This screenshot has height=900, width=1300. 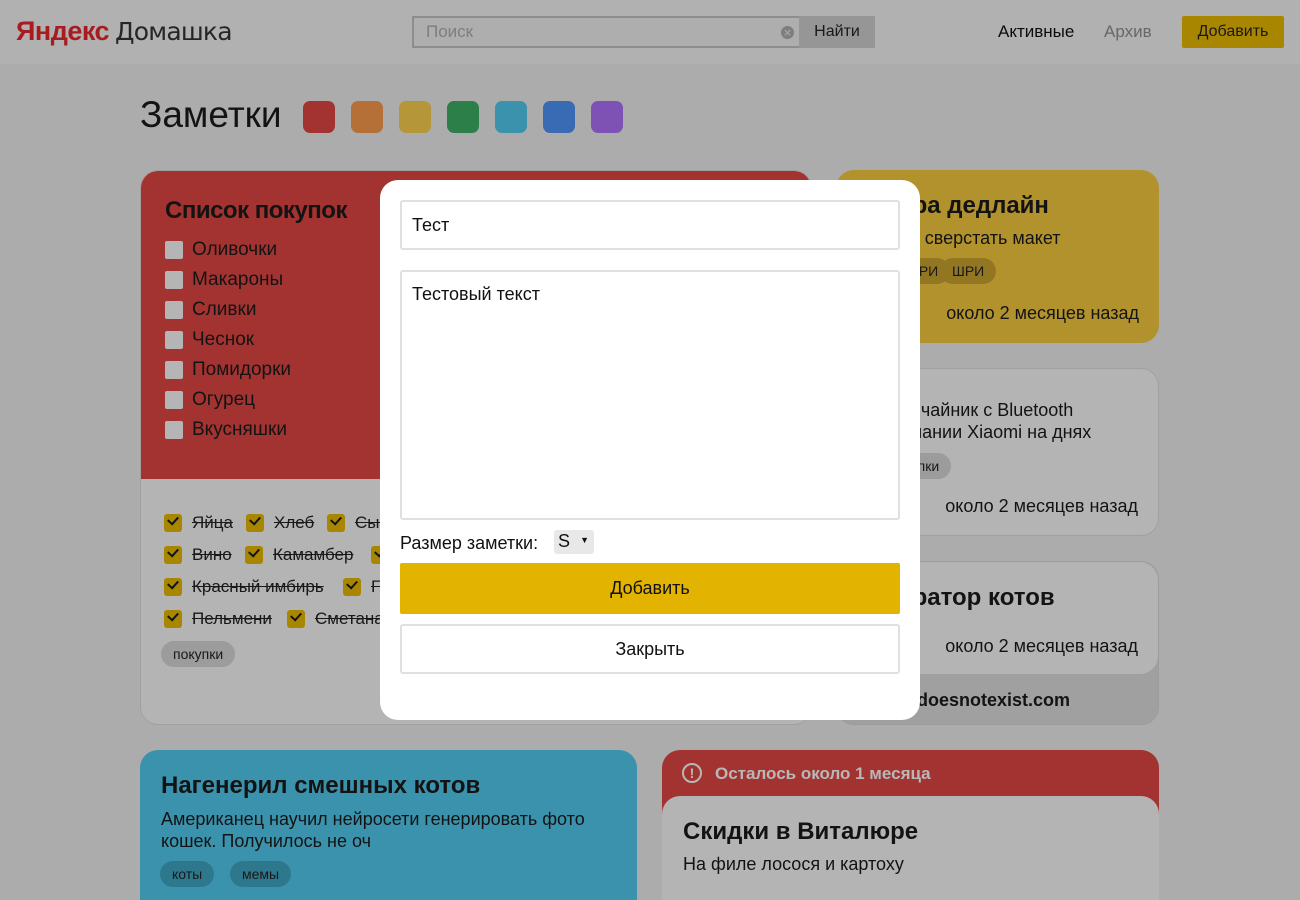 What do you see at coordinates (650, 395) in the screenshot?
I see `note-text-input: Тестовый текст` at bounding box center [650, 395].